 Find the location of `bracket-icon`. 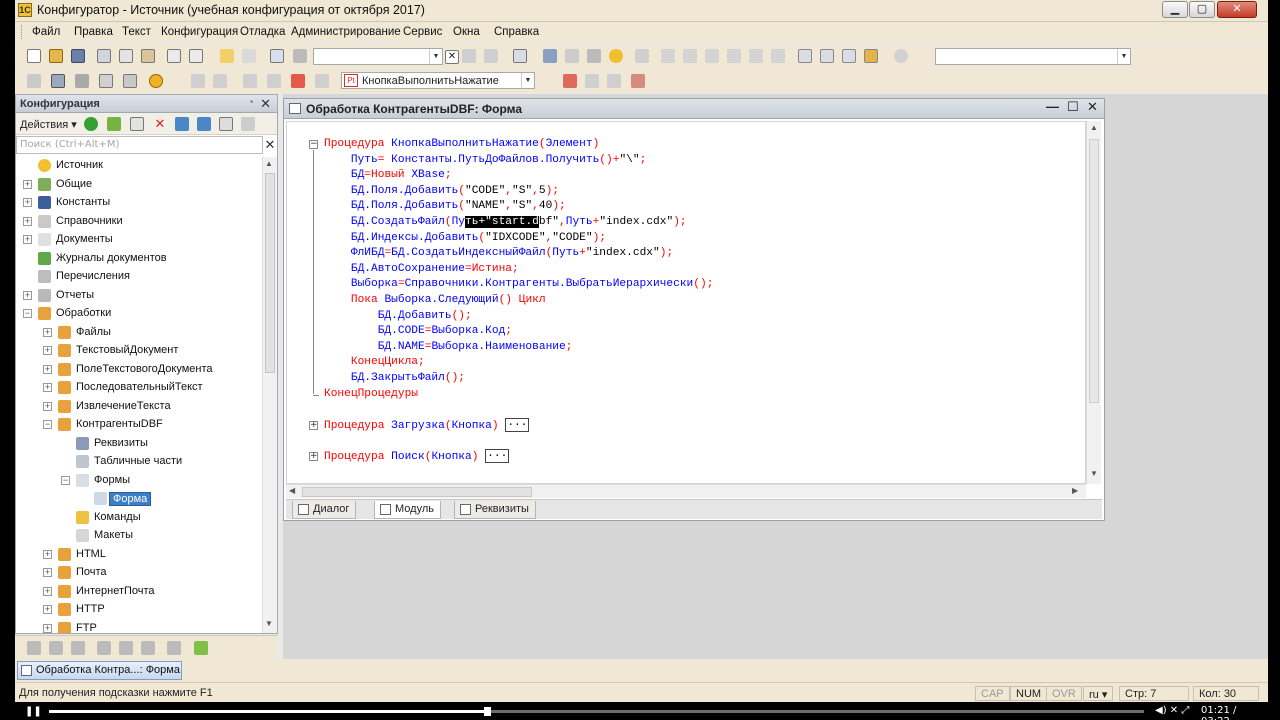

bracket-icon is located at coordinates (668, 56).